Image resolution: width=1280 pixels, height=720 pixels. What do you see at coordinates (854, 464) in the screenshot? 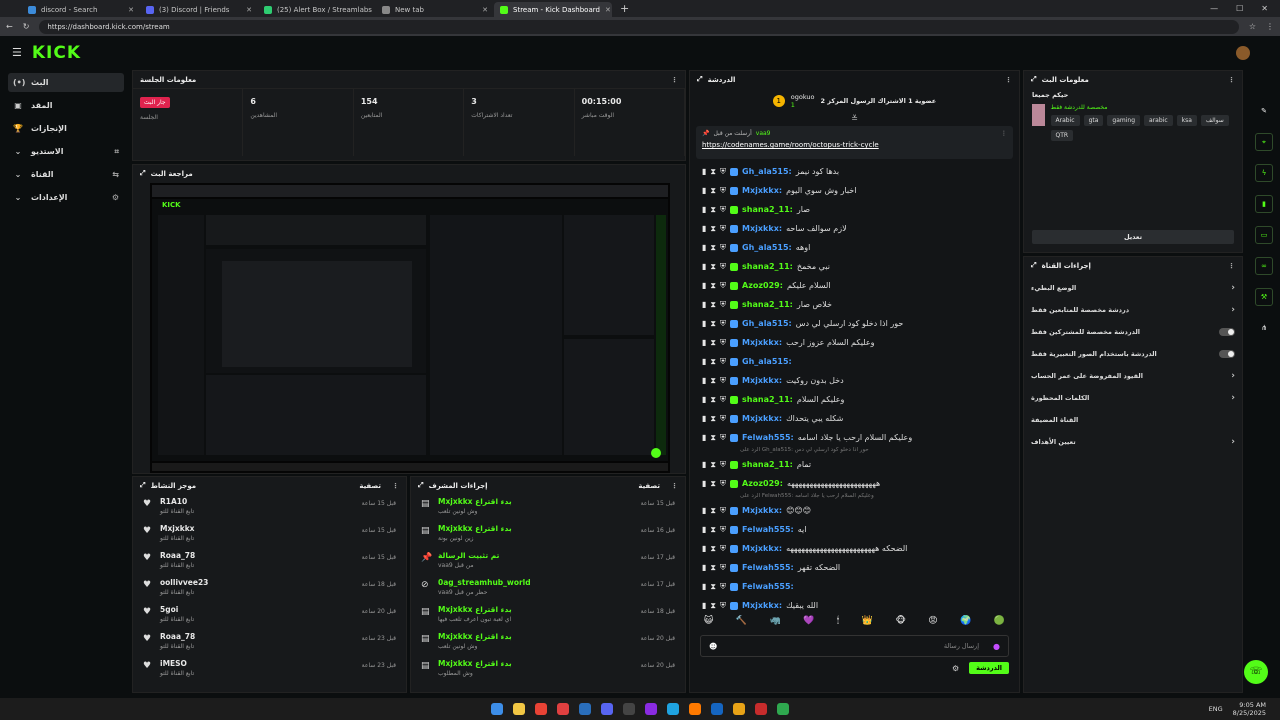
I see `chat-message: ▮ ⧗ ⛨ shana2_11: تمام` at bounding box center [854, 464].